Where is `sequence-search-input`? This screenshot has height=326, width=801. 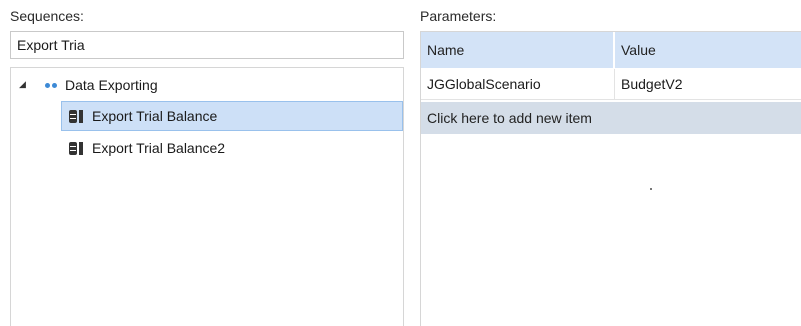
sequence-search-input is located at coordinates (207, 45).